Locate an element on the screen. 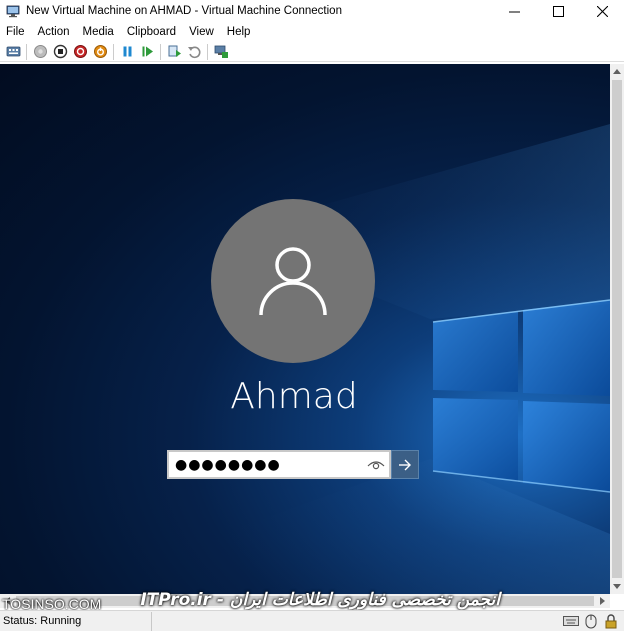  save-button is located at coordinates (100, 52).